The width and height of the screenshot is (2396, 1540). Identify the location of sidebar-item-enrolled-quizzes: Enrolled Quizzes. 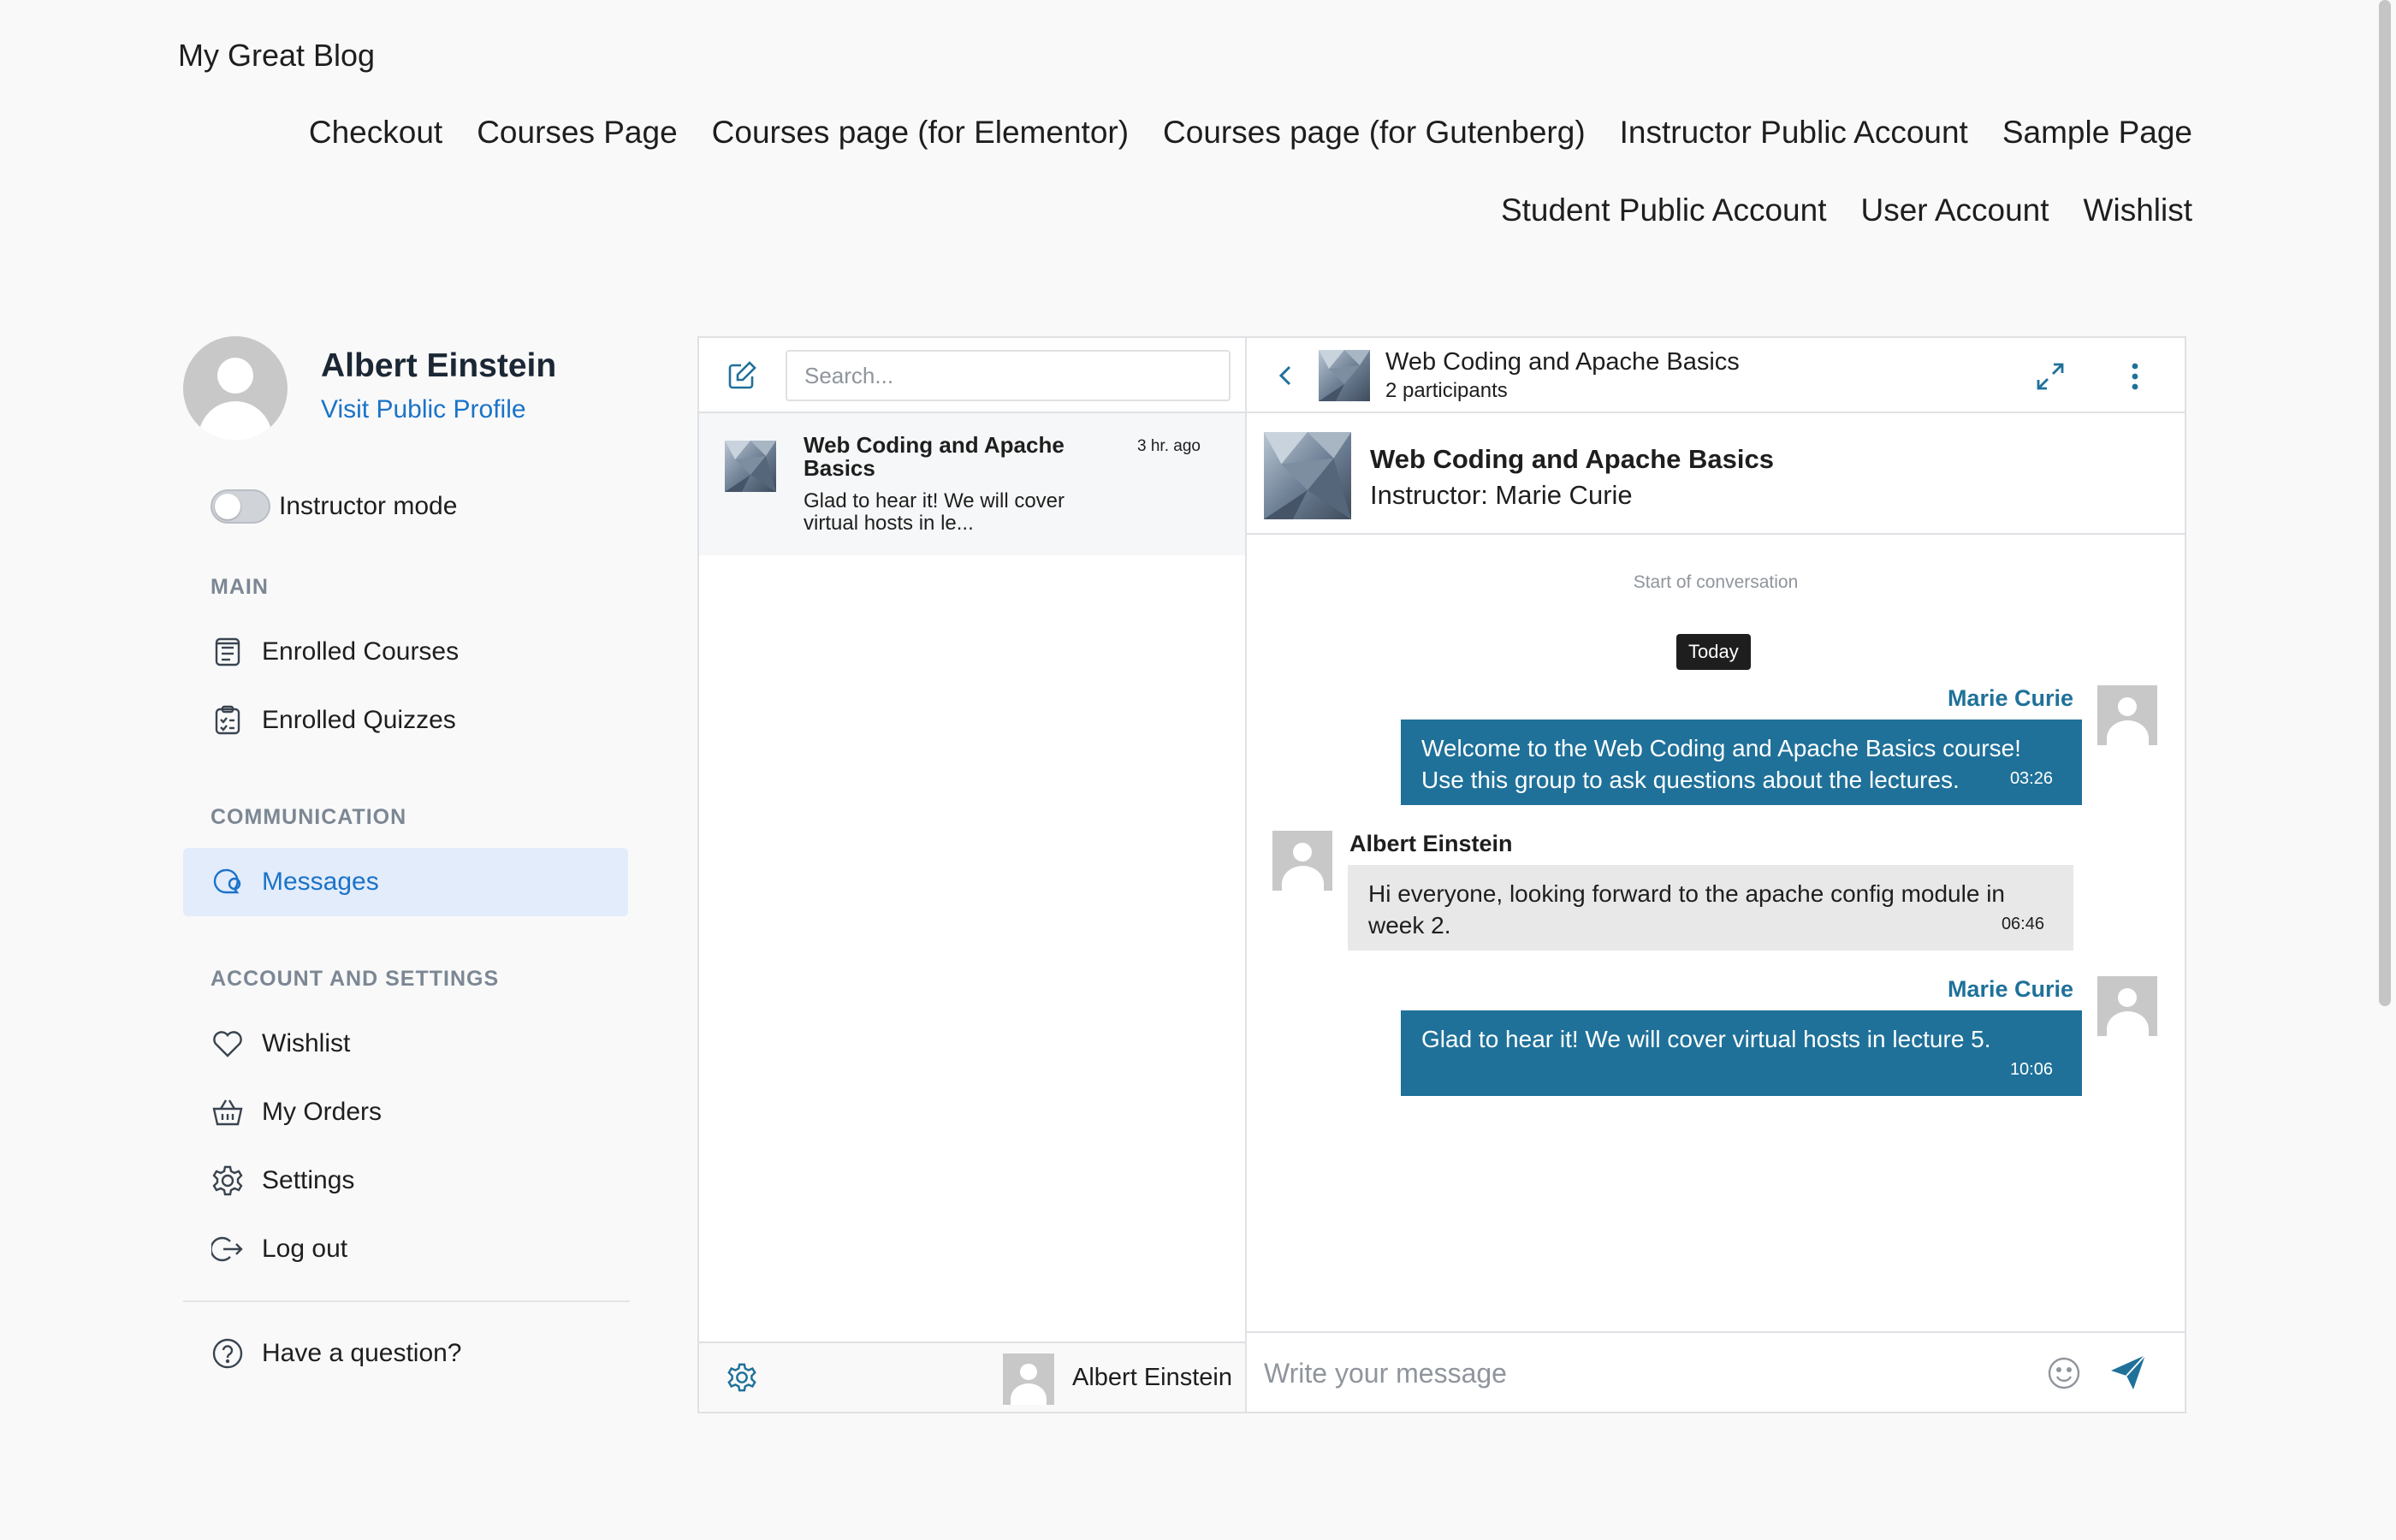
(405, 720).